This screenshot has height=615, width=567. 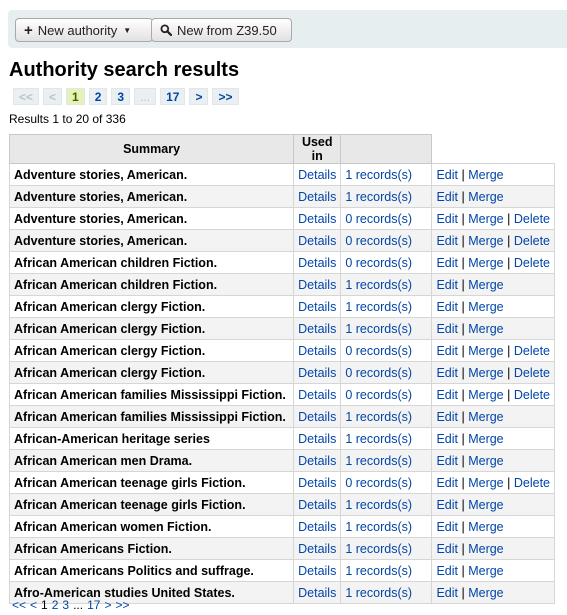 What do you see at coordinates (221, 30) in the screenshot?
I see `new-from-z3950-button: New from Z39.50` at bounding box center [221, 30].